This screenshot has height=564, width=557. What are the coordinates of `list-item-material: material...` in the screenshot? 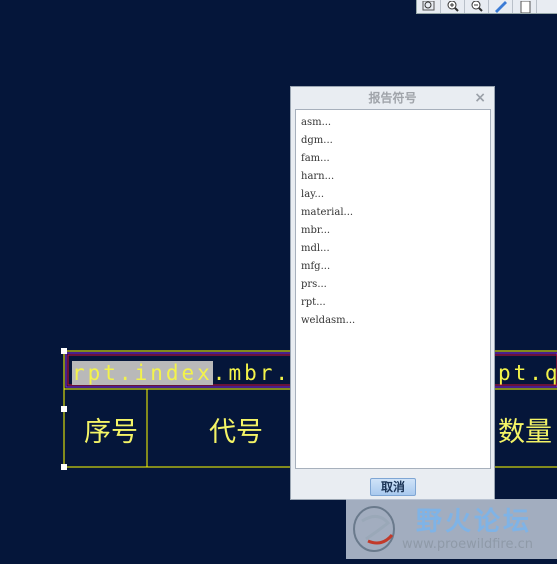 It's located at (393, 213).